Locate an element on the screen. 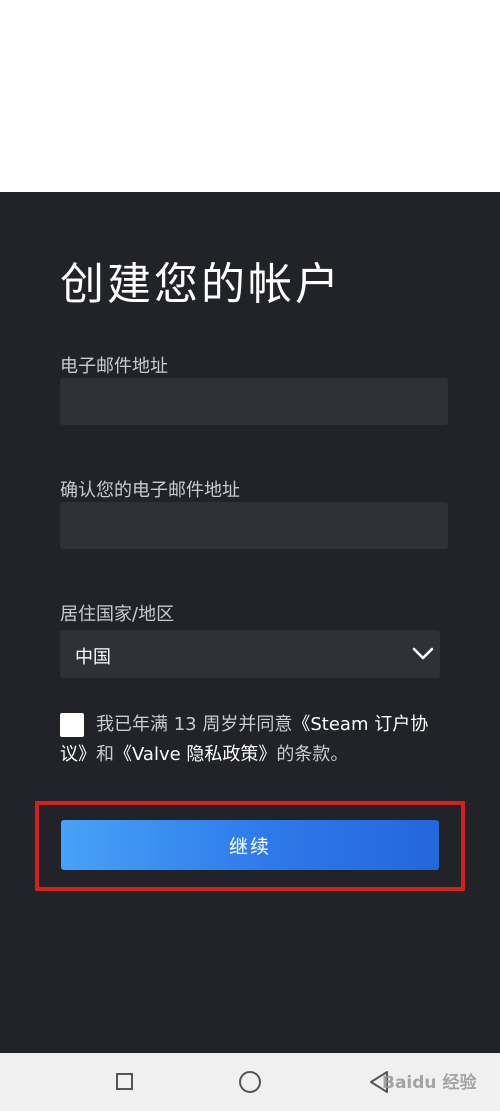 This screenshot has width=500, height=1111. confirm-email-field is located at coordinates (254, 525).